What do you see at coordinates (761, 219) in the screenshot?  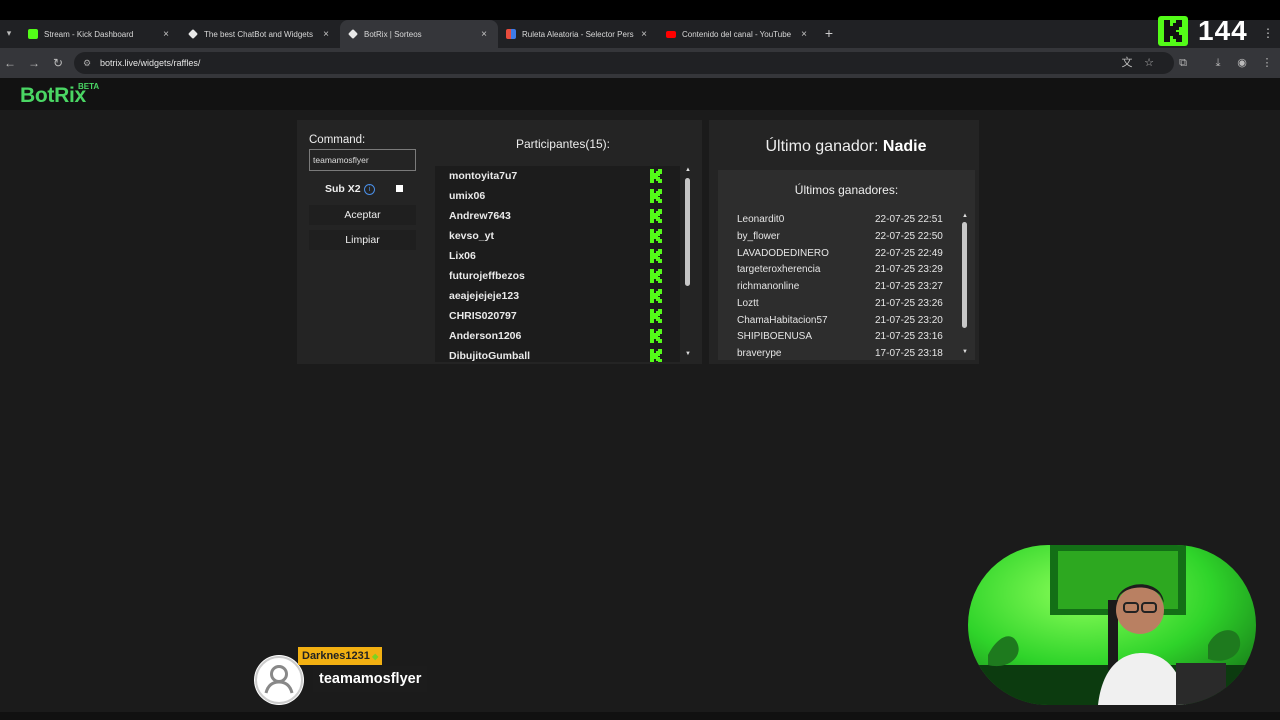 I see `winner-name: Leonardit0` at bounding box center [761, 219].